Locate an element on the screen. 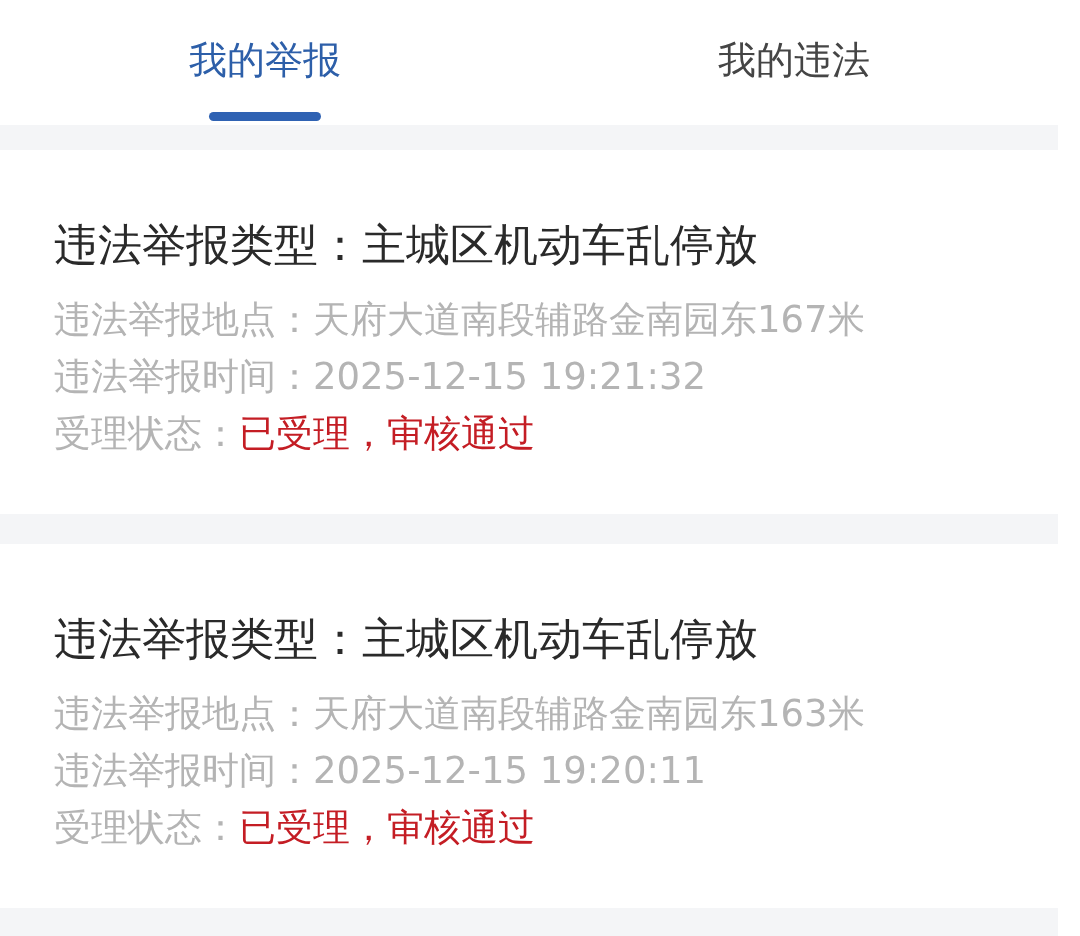 The width and height of the screenshot is (1080, 936). report-time: 违法举报时间：2025-12-15 19:20:11 is located at coordinates (380, 771).